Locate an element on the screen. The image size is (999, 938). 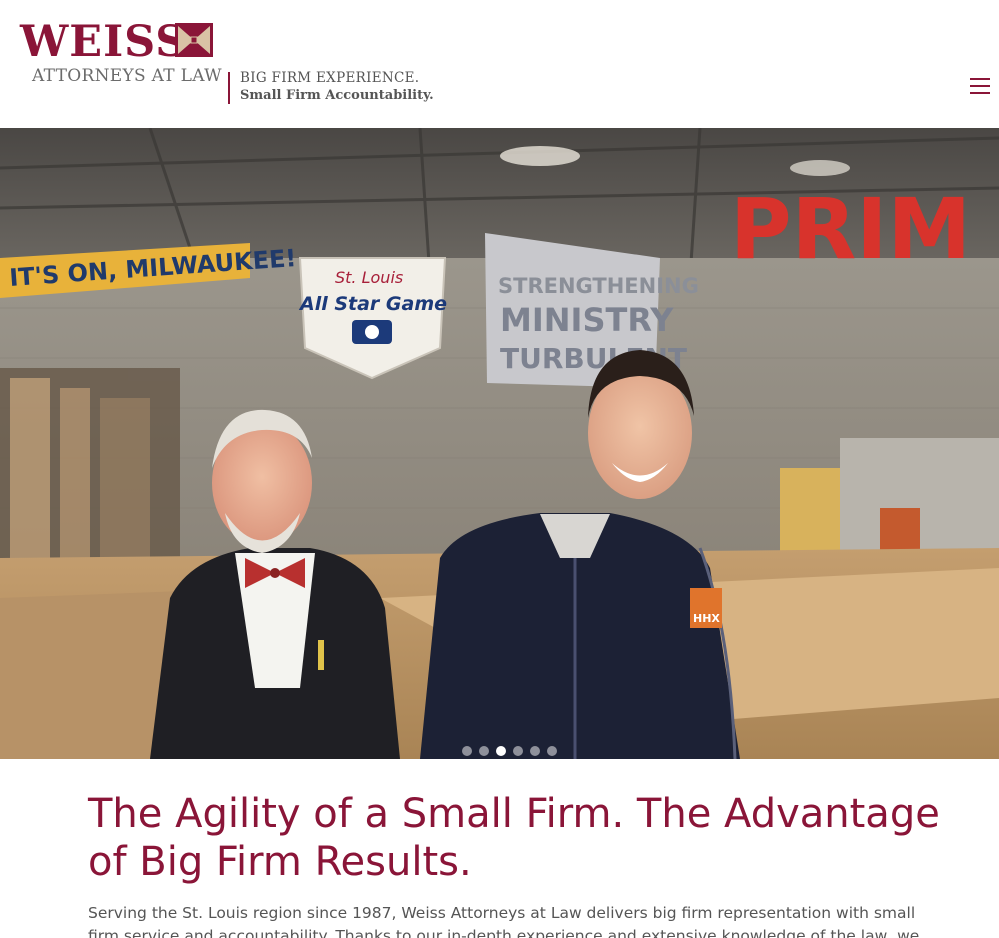
wall-letters: PRIM is located at coordinates (850, 229).